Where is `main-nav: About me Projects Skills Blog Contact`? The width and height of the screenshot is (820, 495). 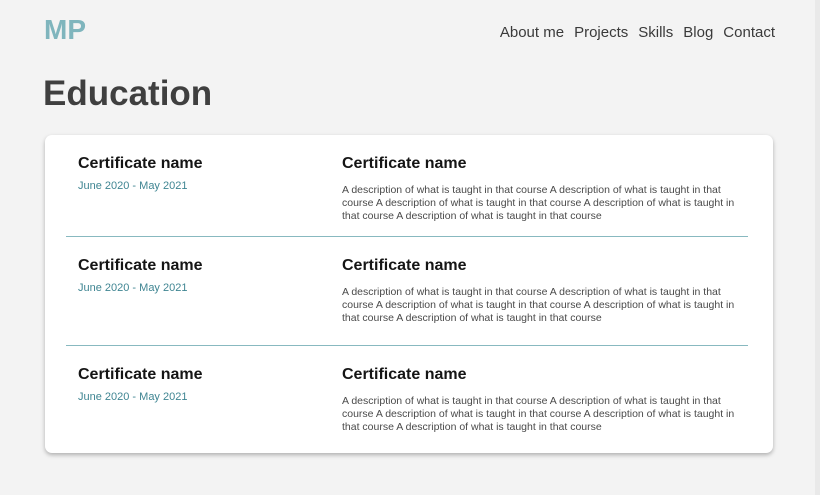 main-nav: About me Projects Skills Blog Contact is located at coordinates (637, 32).